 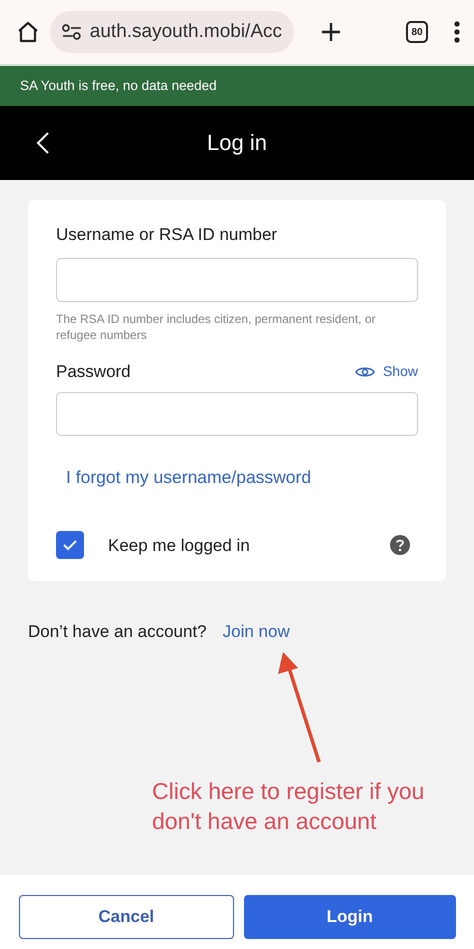 I want to click on check-icon, so click(x=70, y=545).